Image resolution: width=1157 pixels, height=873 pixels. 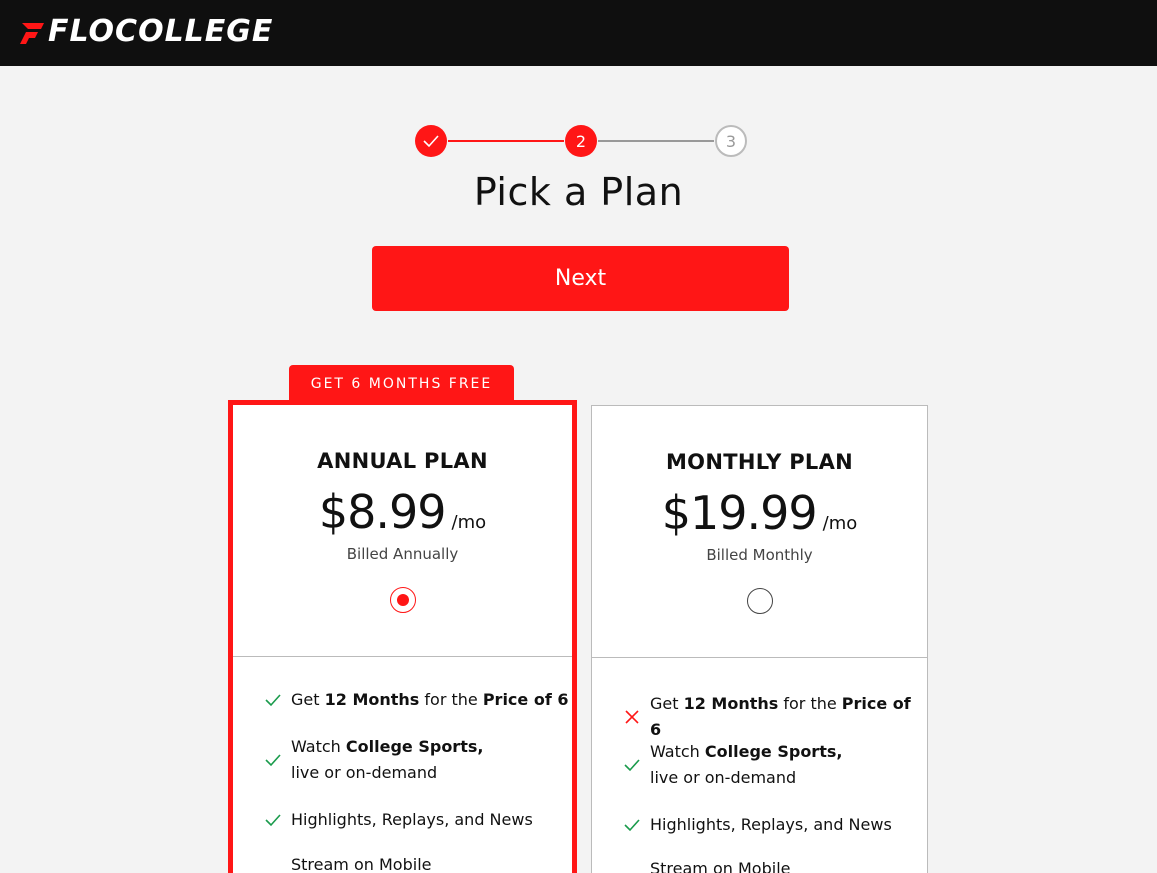 What do you see at coordinates (32, 33) in the screenshot?
I see `flo-mark-icon` at bounding box center [32, 33].